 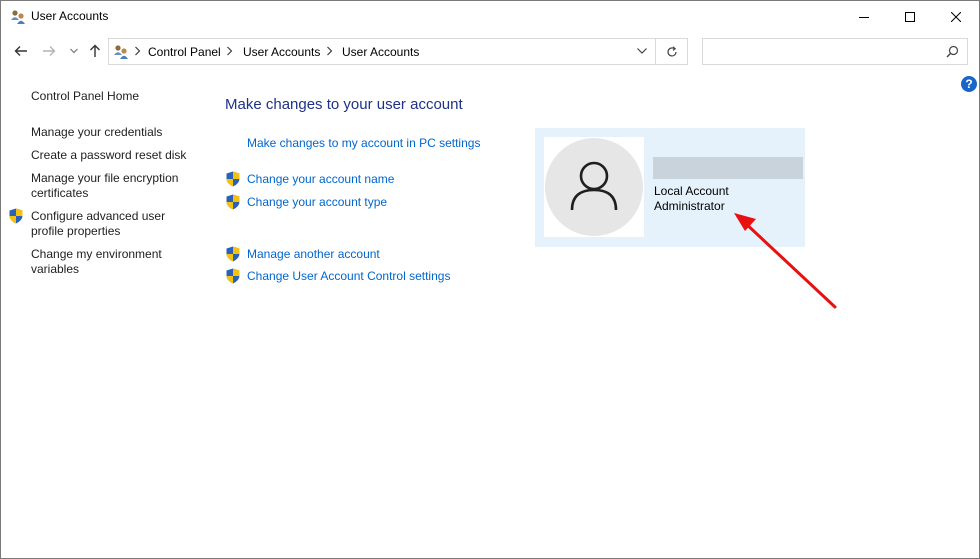 I want to click on maximize-icon, so click(x=910, y=16).